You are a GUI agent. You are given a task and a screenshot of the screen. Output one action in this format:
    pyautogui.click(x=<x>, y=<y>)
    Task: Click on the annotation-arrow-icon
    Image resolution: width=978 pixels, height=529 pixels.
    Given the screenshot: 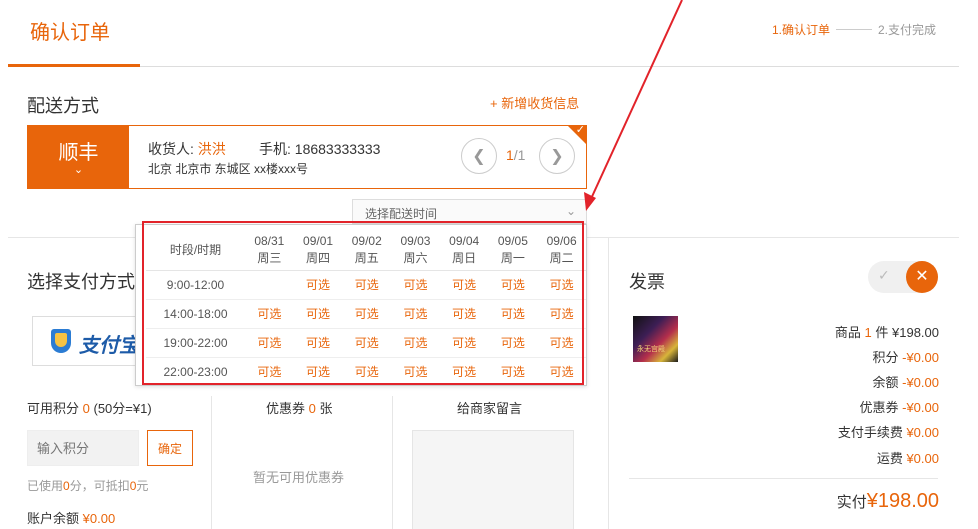 What is the action you would take?
    pyautogui.click(x=633, y=105)
    